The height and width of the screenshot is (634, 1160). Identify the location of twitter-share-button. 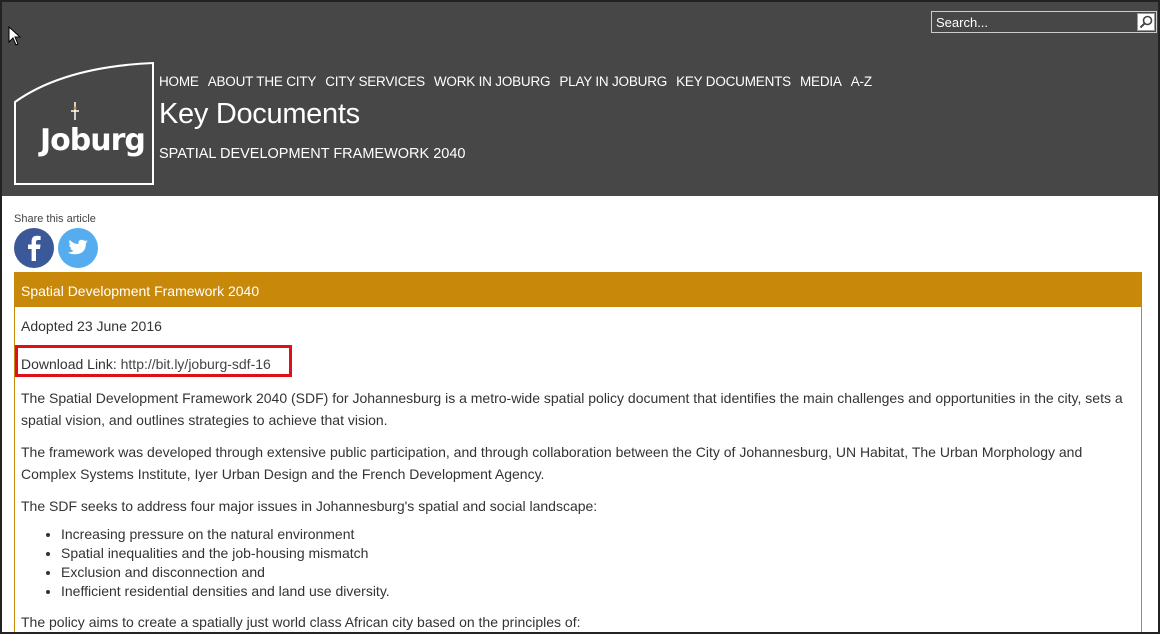
(78, 248).